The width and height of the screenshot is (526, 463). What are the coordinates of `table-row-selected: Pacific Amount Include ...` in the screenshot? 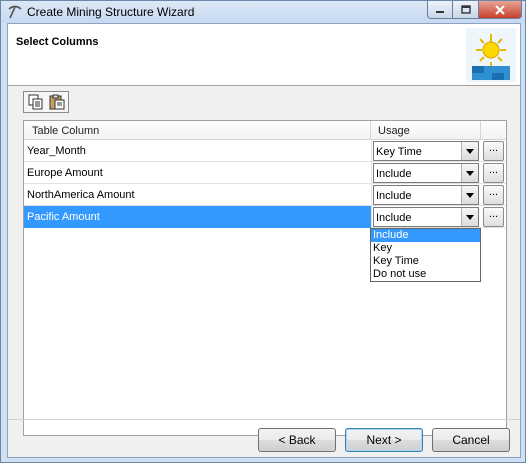 It's located at (265, 217).